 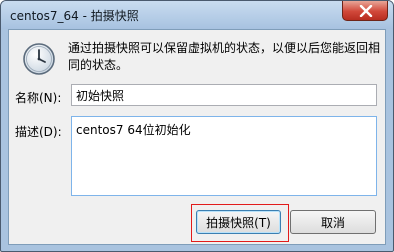 I want to click on name-field, so click(x=224, y=95).